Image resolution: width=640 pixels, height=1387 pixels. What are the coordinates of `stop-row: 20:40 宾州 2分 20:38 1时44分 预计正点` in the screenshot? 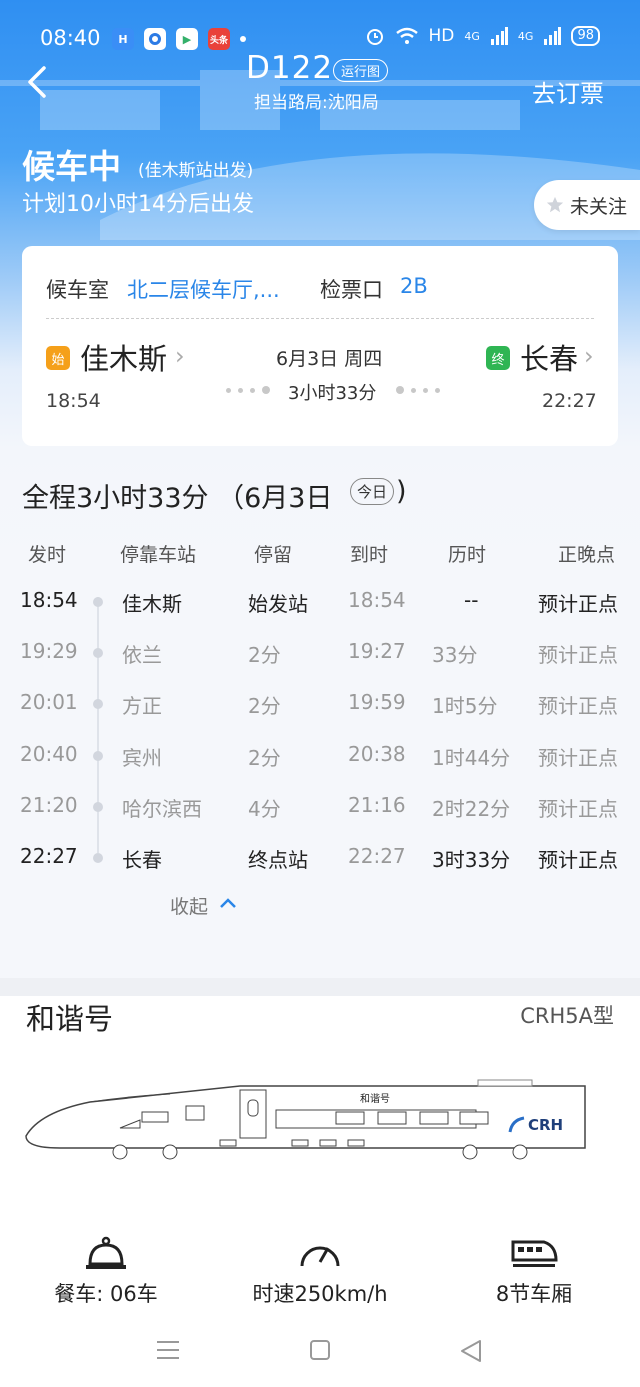 It's located at (320, 756).